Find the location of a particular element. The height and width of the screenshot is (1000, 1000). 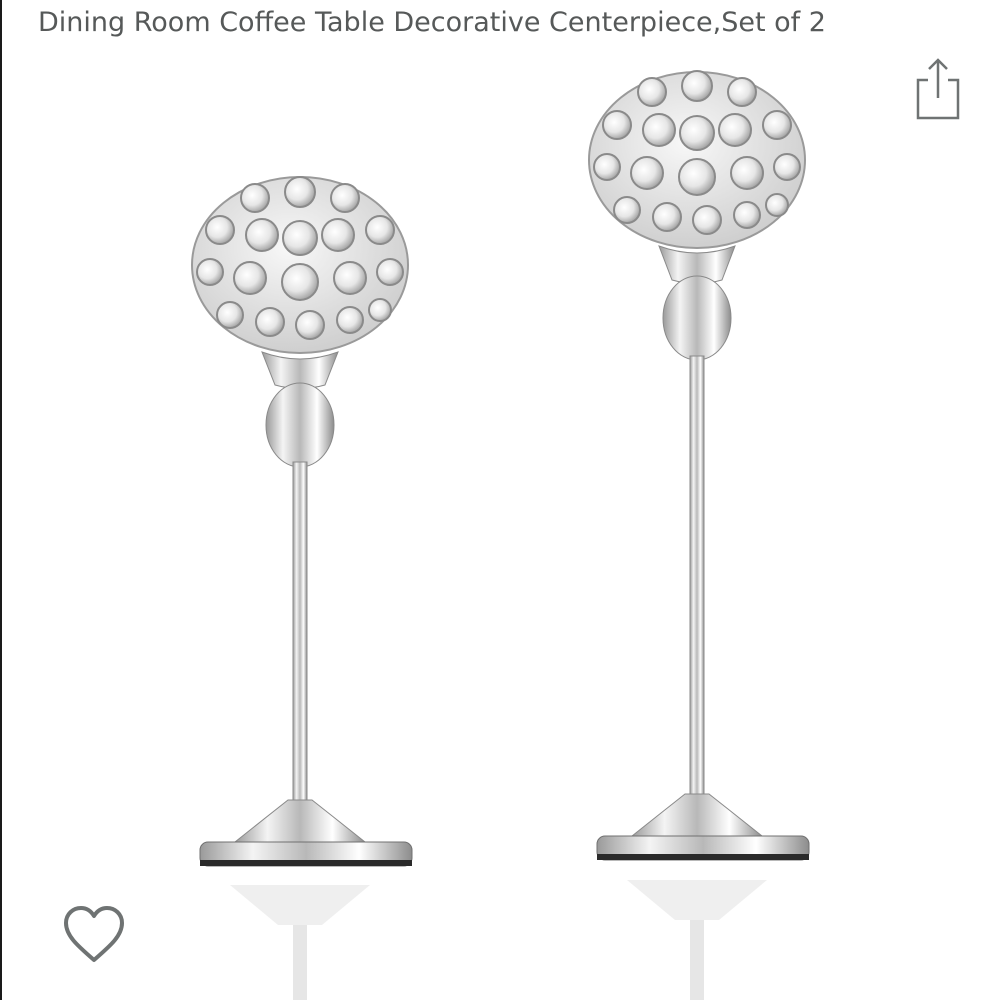

left-edge-border is located at coordinates (1, 500).